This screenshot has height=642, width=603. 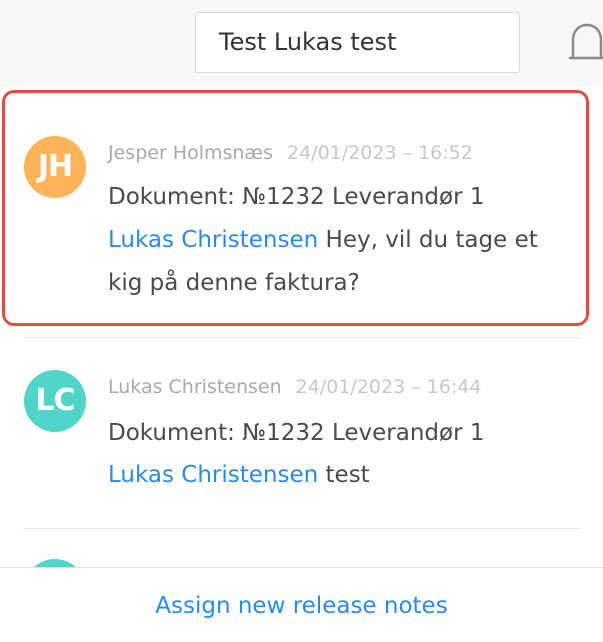 What do you see at coordinates (55, 401) in the screenshot?
I see `avatar: LC` at bounding box center [55, 401].